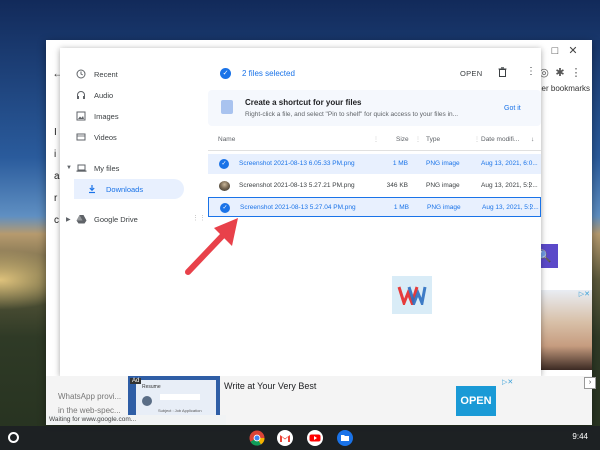 The width and height of the screenshot is (600, 450). Describe the element at coordinates (81, 95) in the screenshot. I see `headphones-icon` at that location.